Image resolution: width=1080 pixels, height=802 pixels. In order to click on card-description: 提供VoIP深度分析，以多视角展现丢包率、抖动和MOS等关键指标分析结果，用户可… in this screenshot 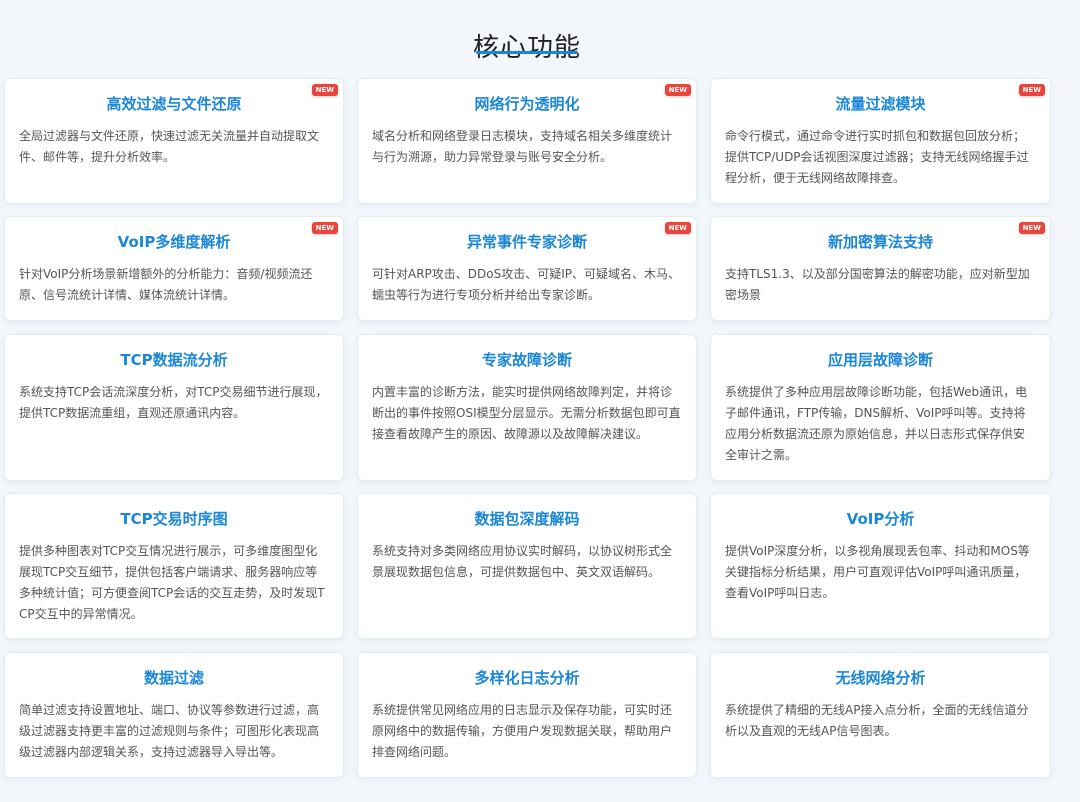, I will do `click(877, 572)`.